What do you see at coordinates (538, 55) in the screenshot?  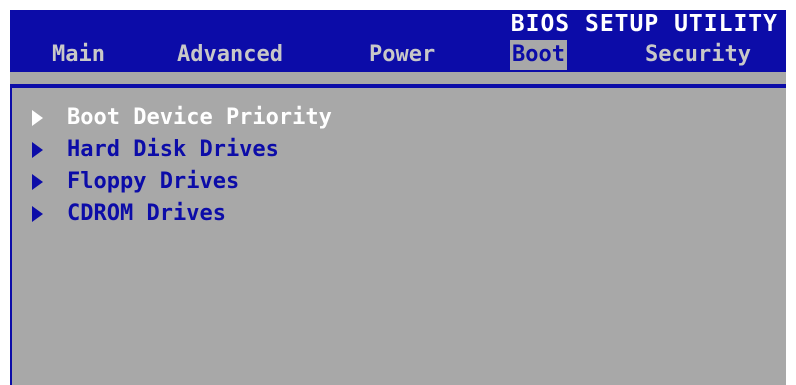 I see `tab-boot: Boot` at bounding box center [538, 55].